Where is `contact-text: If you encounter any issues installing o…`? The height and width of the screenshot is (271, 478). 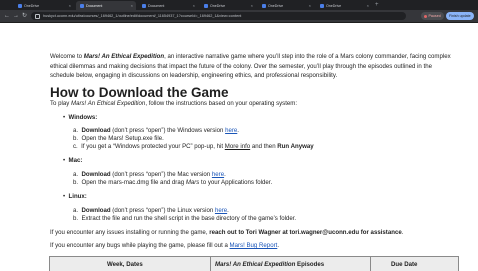 contact-text: If you encounter any issues installing o… is located at coordinates (227, 232).